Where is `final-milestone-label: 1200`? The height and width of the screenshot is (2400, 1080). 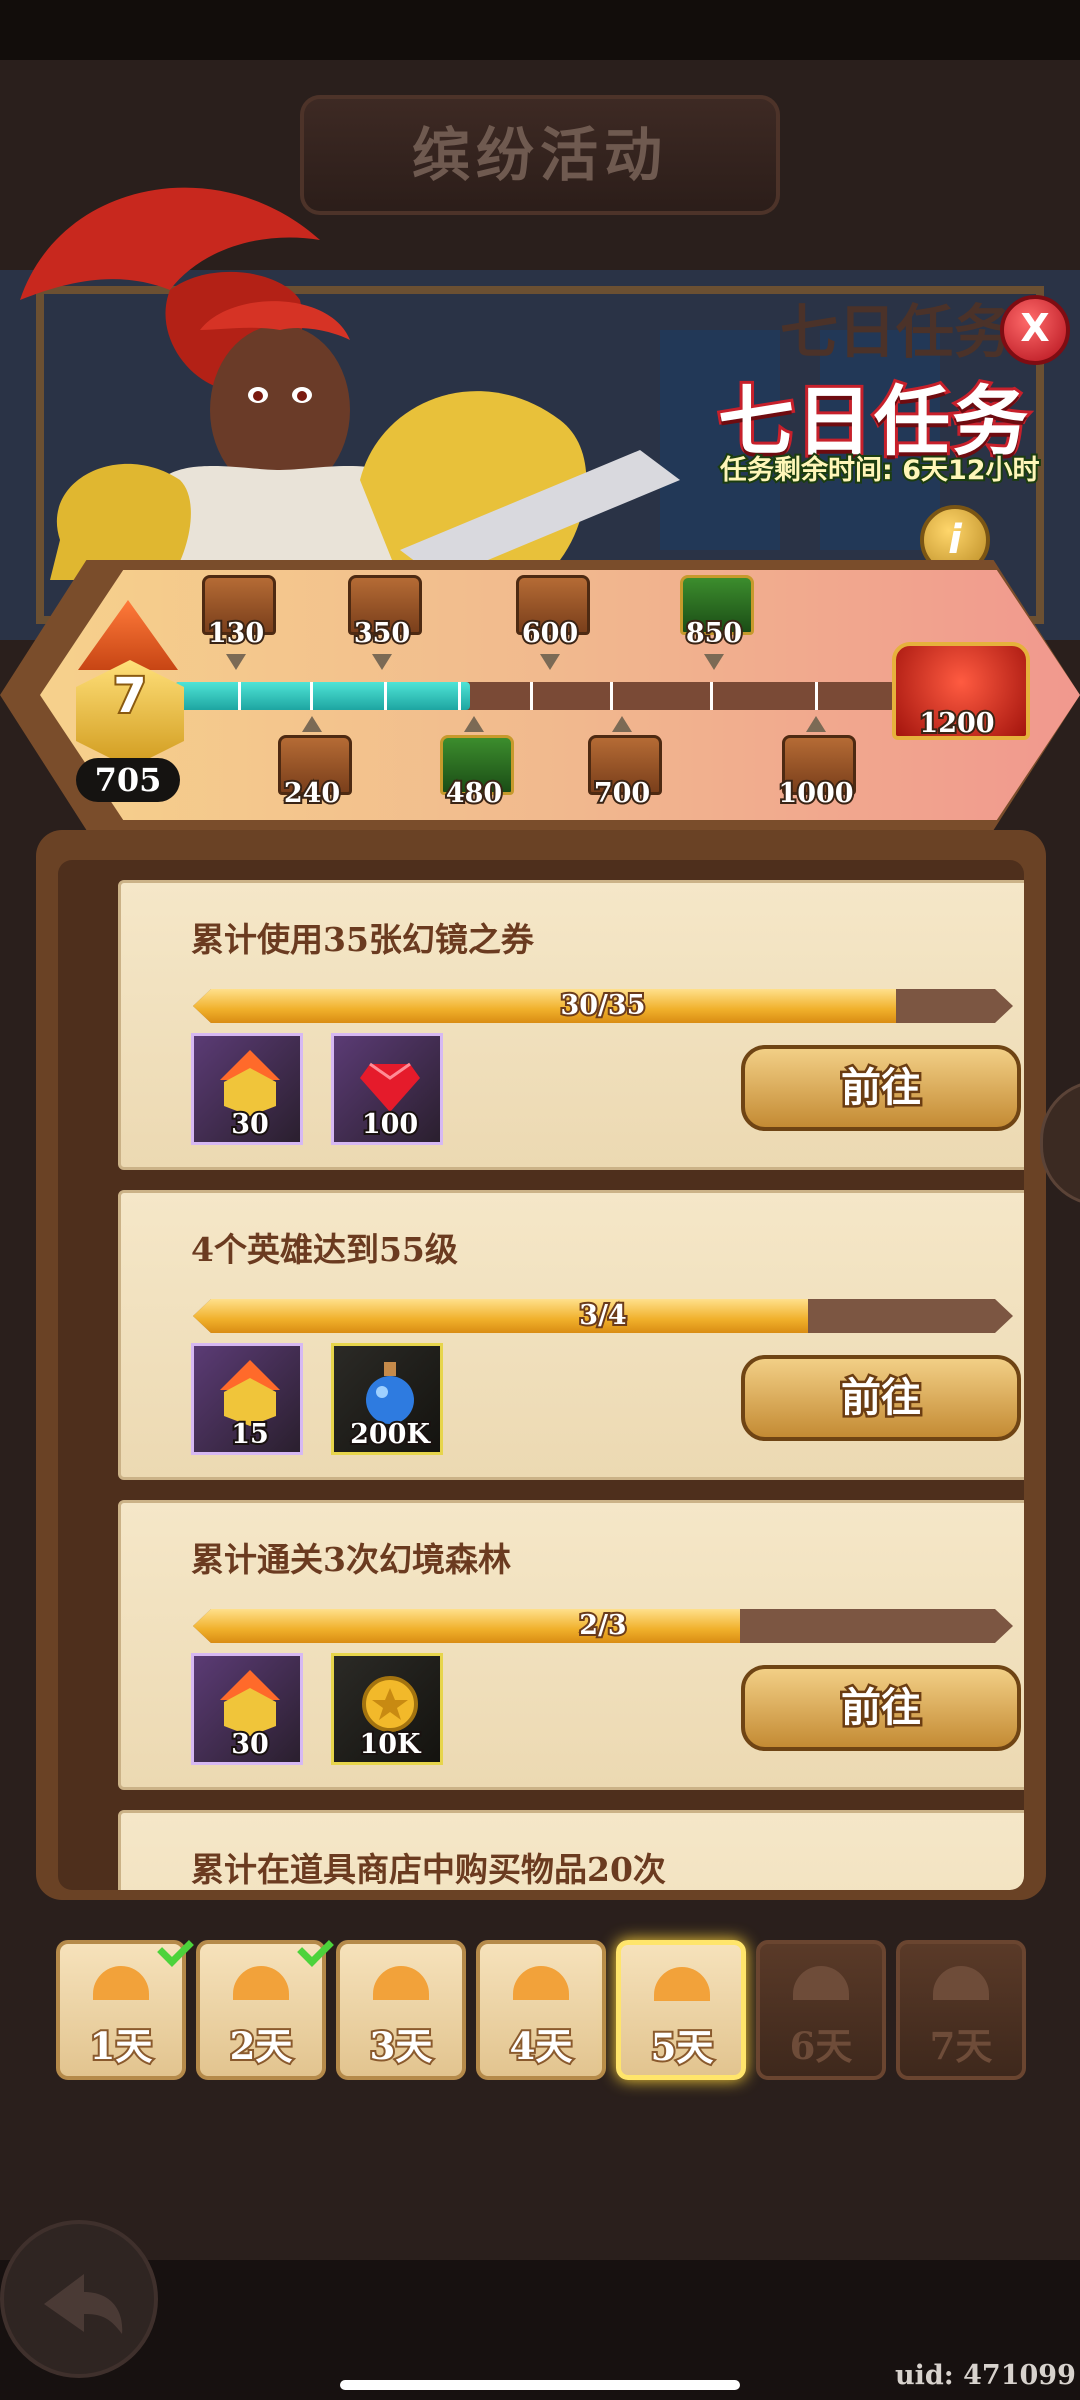
final-milestone-label: 1200 is located at coordinates (956, 723).